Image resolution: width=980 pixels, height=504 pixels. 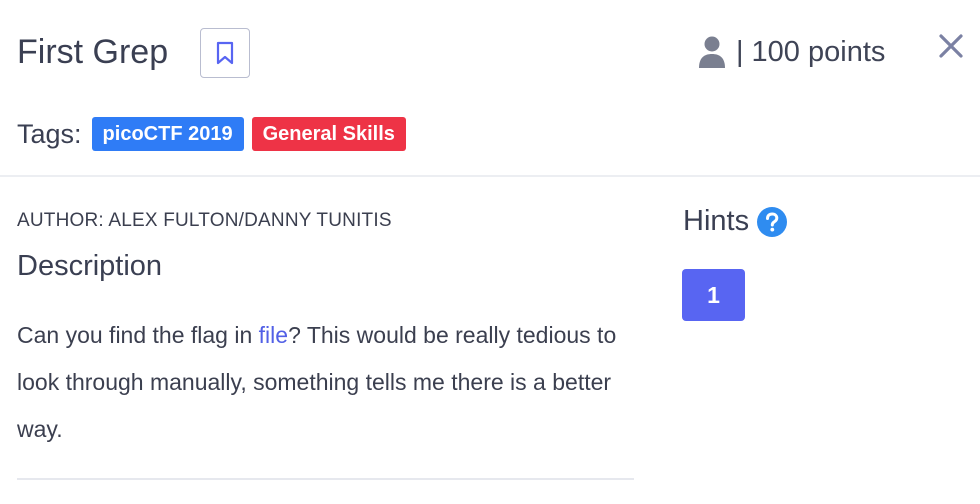 I want to click on hints-heading: Hints, so click(x=716, y=221).